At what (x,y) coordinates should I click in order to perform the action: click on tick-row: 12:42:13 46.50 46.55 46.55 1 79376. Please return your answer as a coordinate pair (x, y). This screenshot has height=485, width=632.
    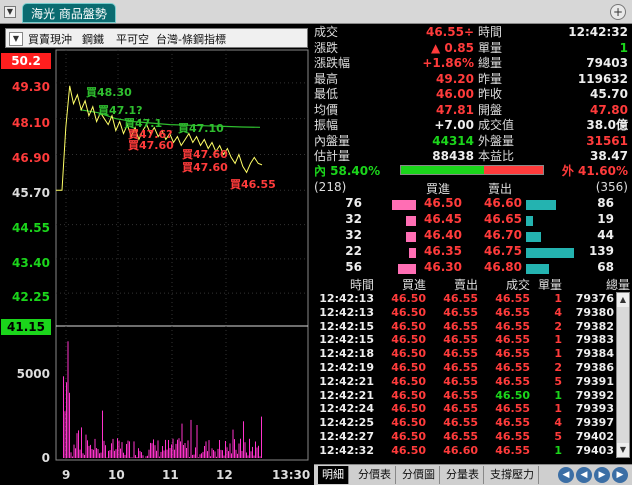
    Looking at the image, I should click on (473, 299).